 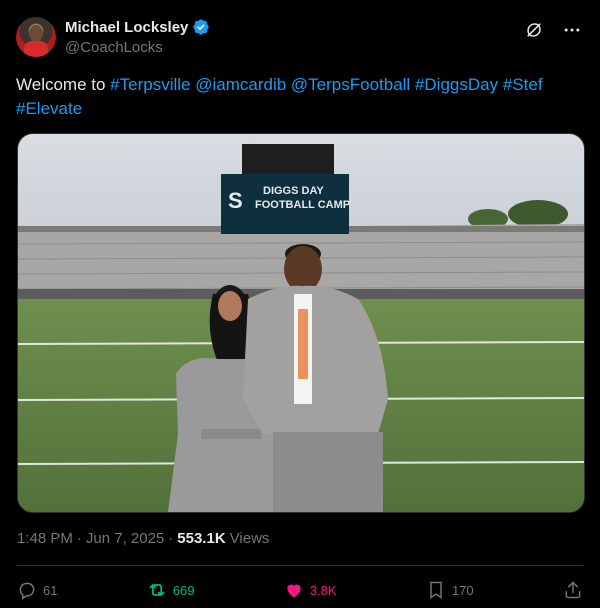 What do you see at coordinates (36, 33) in the screenshot?
I see `avatar-face` at bounding box center [36, 33].